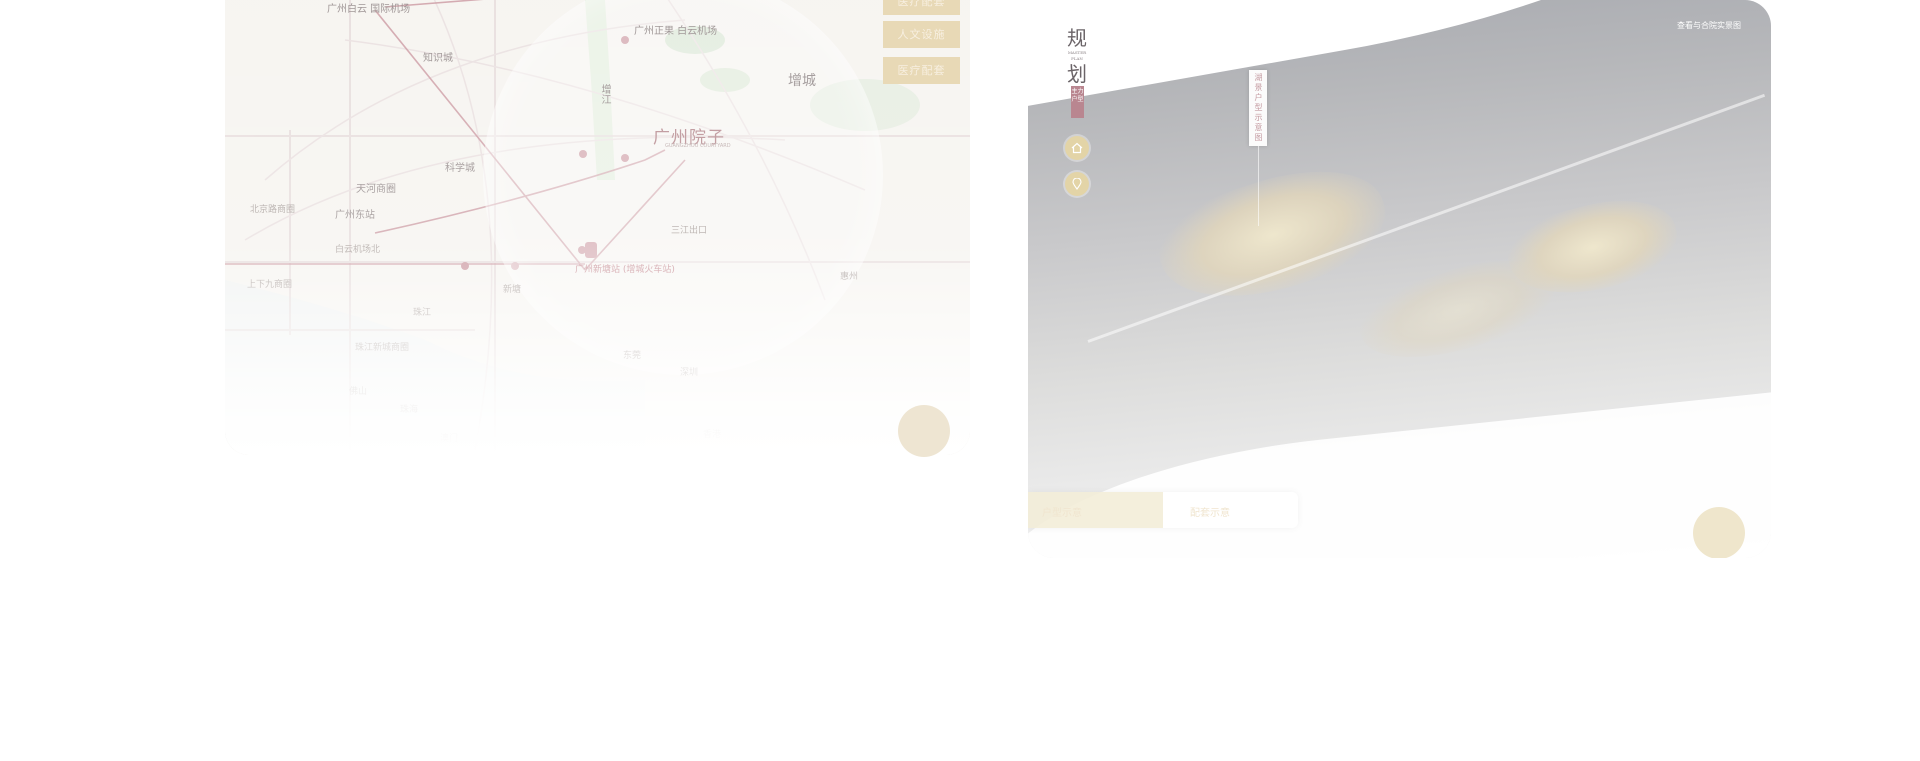  Describe the element at coordinates (849, 277) in the screenshot. I see `map-label-huizhou: 惠州` at that location.